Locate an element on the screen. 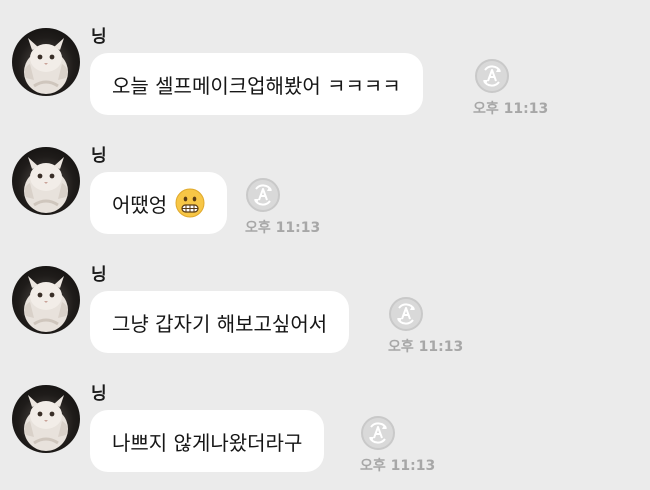 The width and height of the screenshot is (650, 490). grimacing-face-emoji is located at coordinates (190, 203).